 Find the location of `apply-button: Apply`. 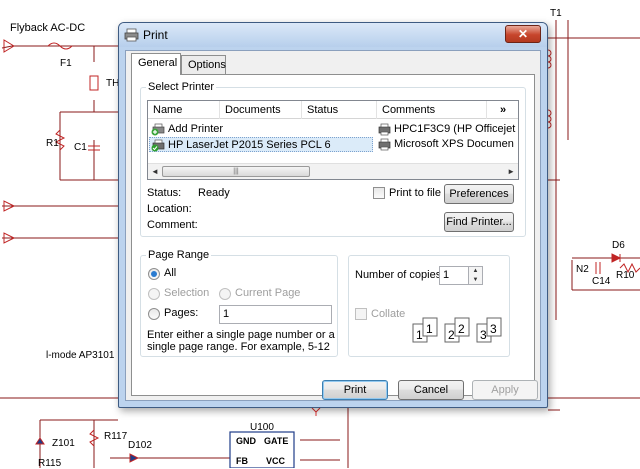

apply-button: Apply is located at coordinates (505, 390).